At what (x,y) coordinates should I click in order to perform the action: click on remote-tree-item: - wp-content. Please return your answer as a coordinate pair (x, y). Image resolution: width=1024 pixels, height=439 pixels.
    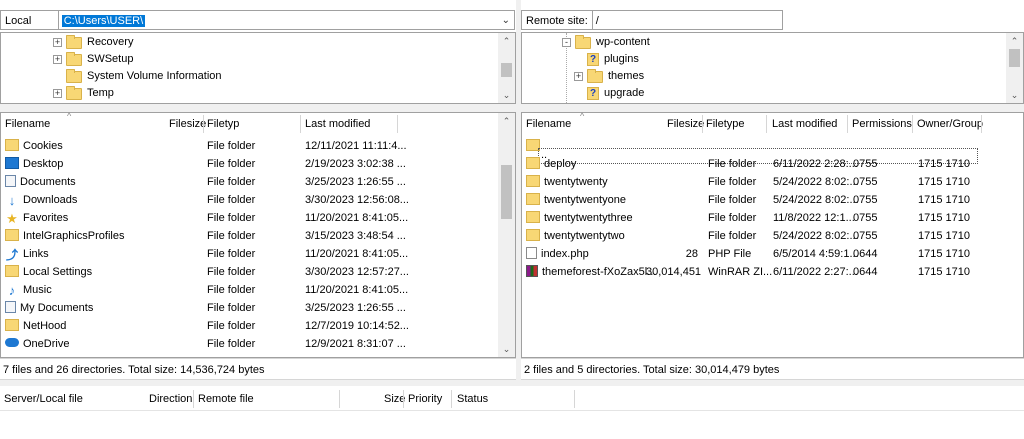
    Looking at the image, I should click on (606, 42).